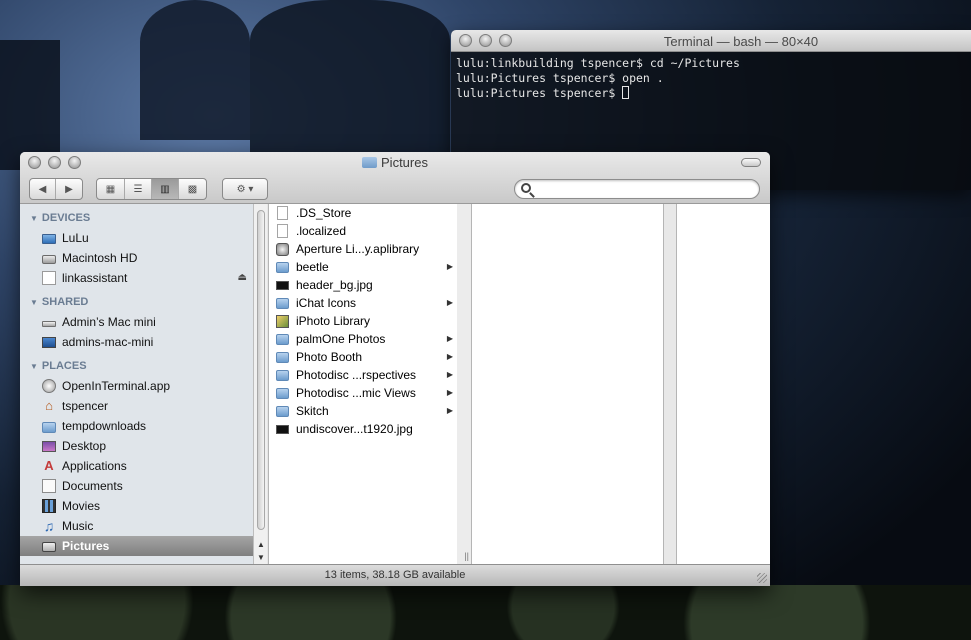 This screenshot has width=971, height=640. What do you see at coordinates (143, 526) in the screenshot?
I see `sidebar-item-music: ♫ Music` at bounding box center [143, 526].